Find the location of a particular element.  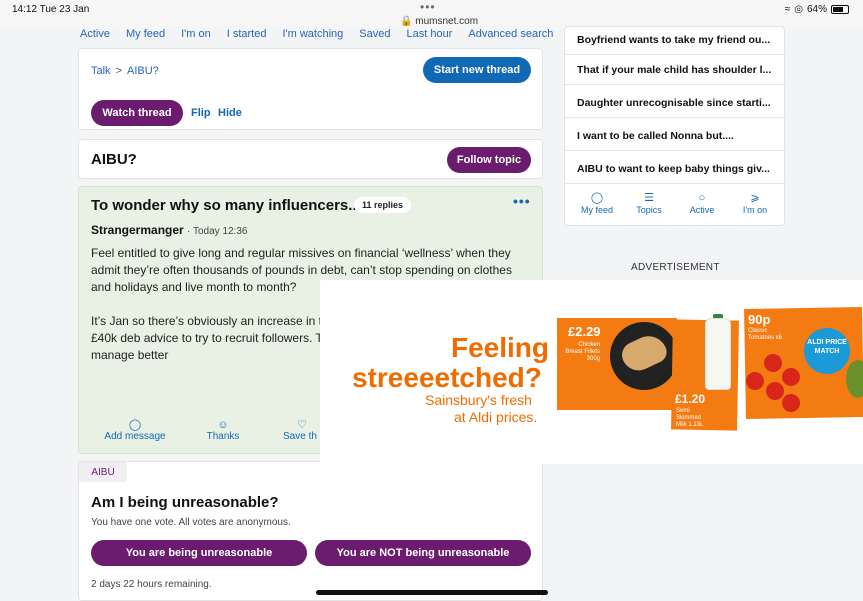

ad-price-chicken: £2.29 is located at coordinates (584, 331).